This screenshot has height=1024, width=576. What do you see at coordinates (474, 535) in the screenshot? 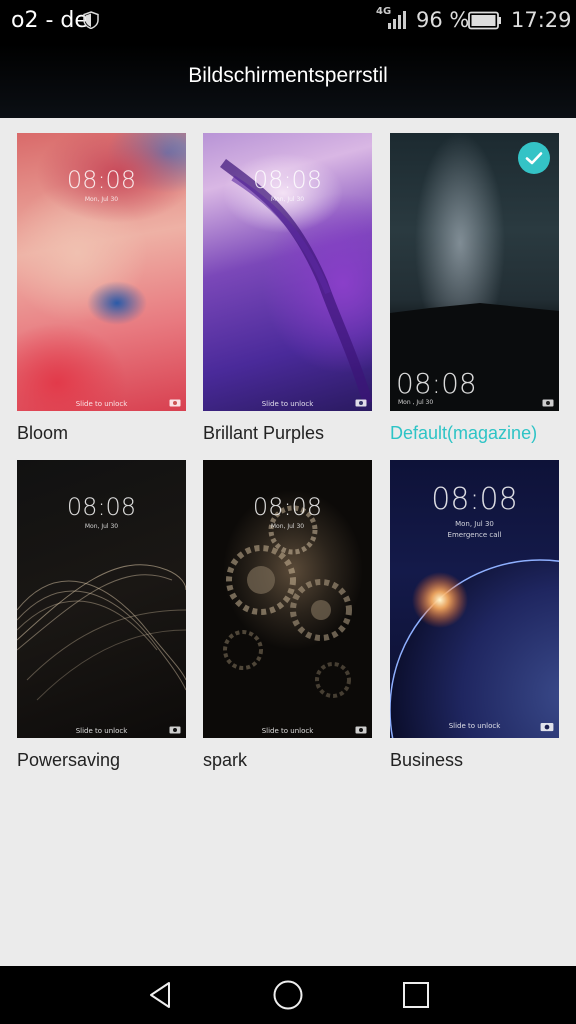
I see `emergency-call-label: Emergence call` at bounding box center [474, 535].